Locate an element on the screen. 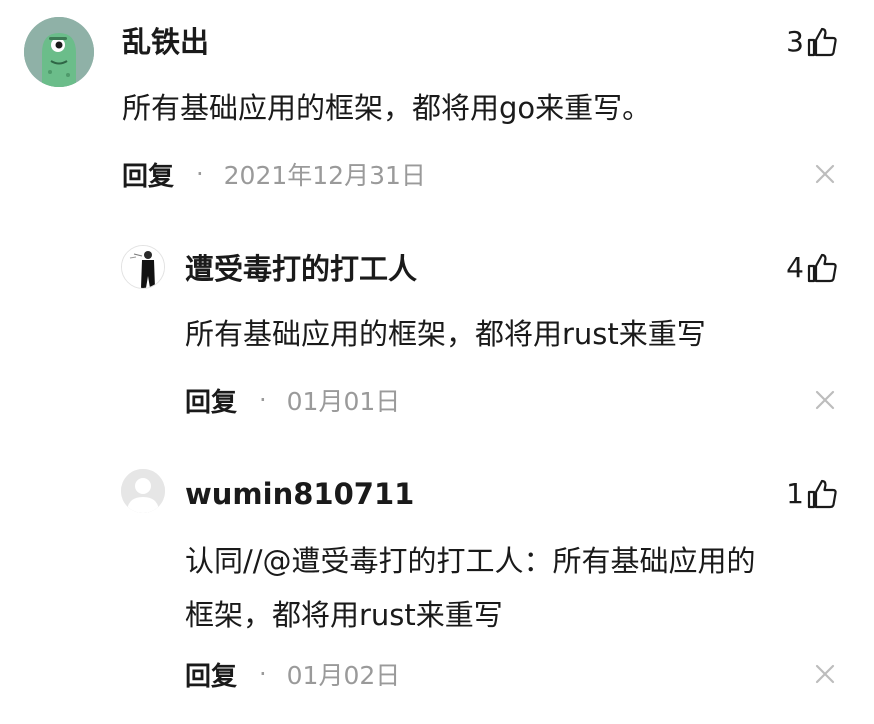  green-monster-avatar-icon is located at coordinates (59, 52).